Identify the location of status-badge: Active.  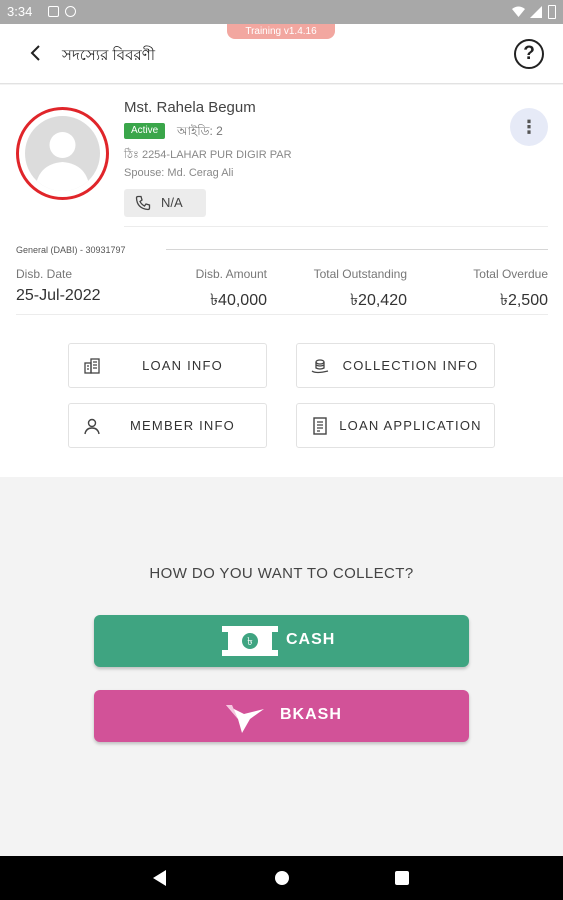
(145, 131).